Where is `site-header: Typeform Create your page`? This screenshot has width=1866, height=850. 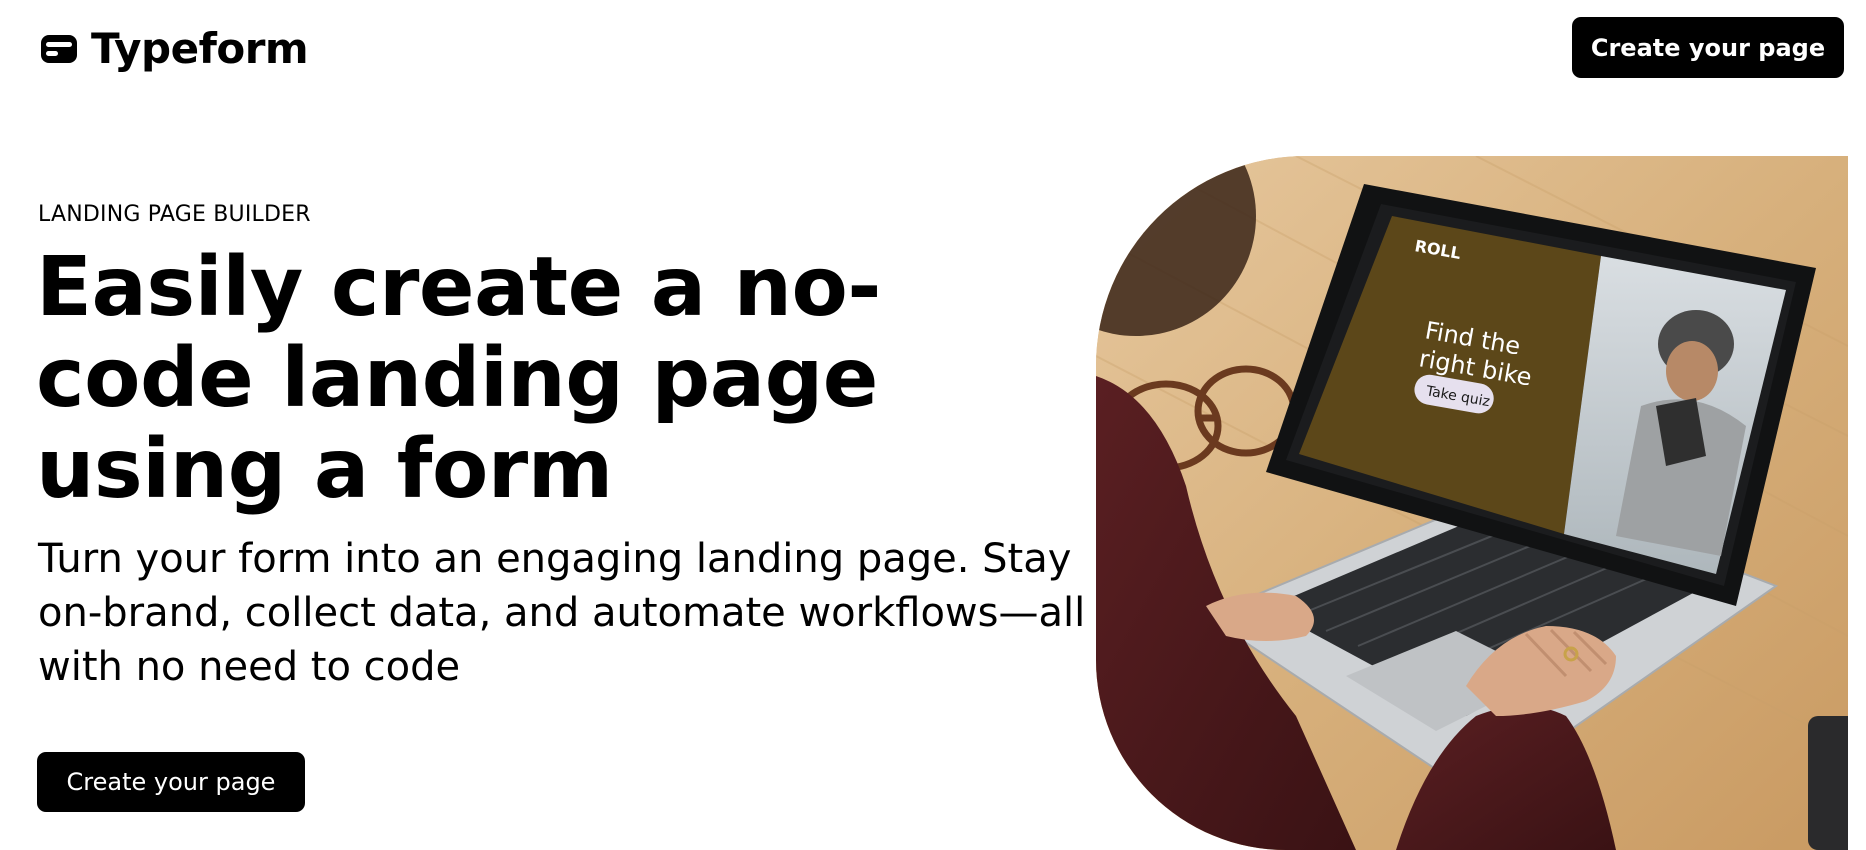
site-header: Typeform Create your page is located at coordinates (933, 50).